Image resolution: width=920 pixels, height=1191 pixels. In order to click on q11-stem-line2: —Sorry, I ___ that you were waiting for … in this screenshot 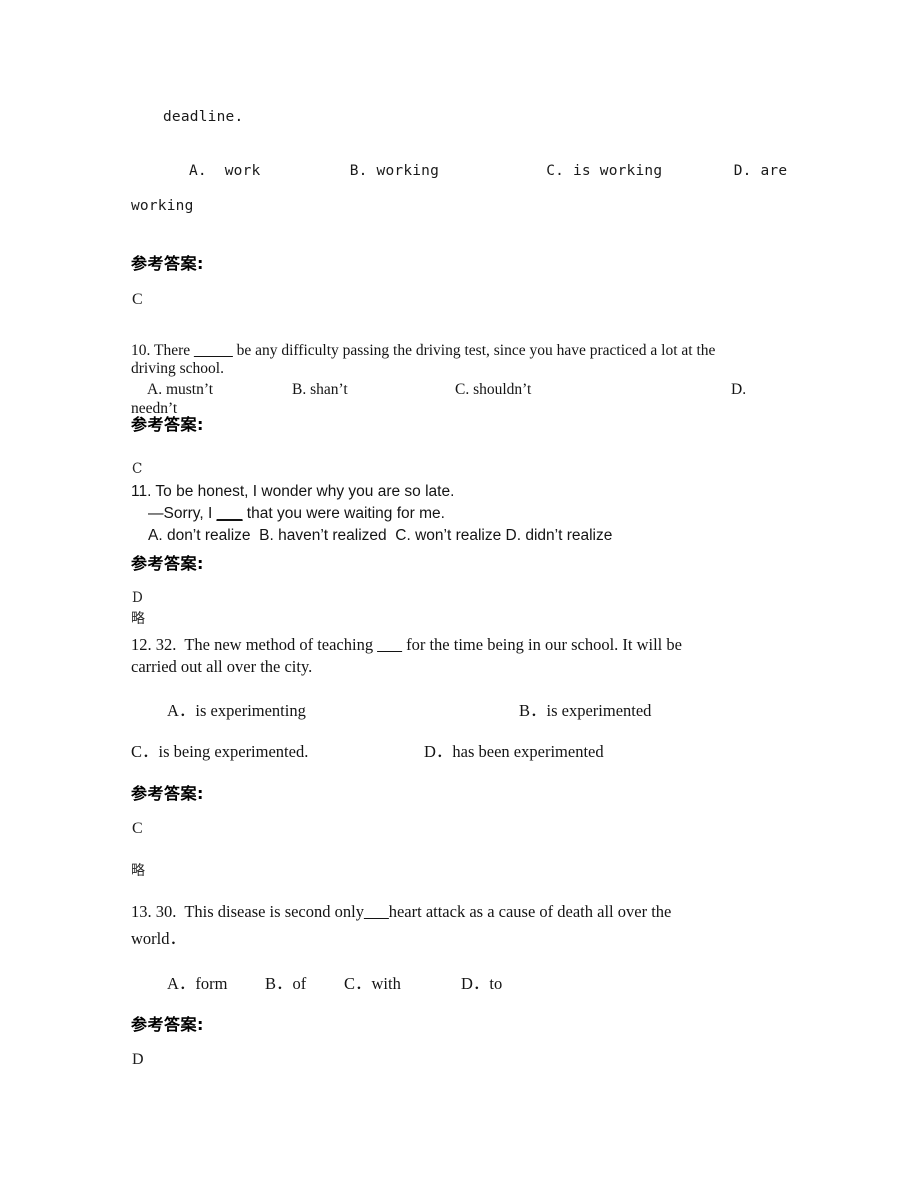, I will do `click(296, 514)`.